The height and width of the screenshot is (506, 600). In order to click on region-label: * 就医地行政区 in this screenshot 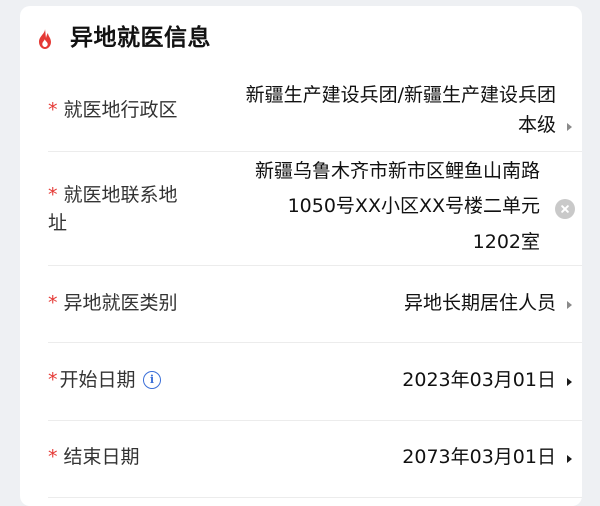, I will do `click(113, 110)`.